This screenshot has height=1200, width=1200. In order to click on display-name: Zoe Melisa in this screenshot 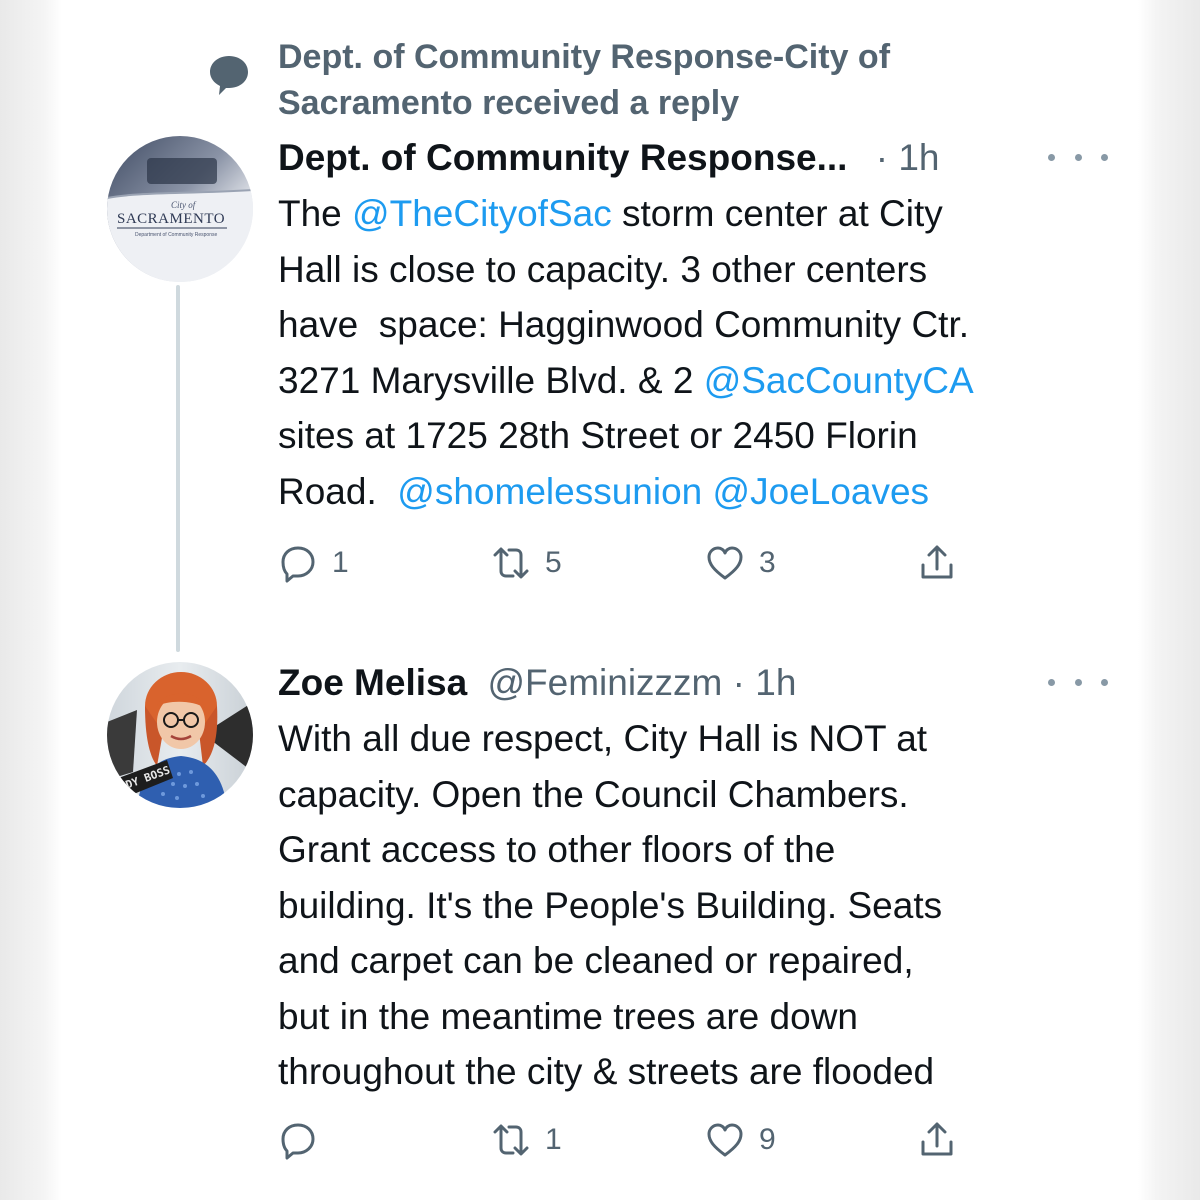, I will do `click(372, 682)`.